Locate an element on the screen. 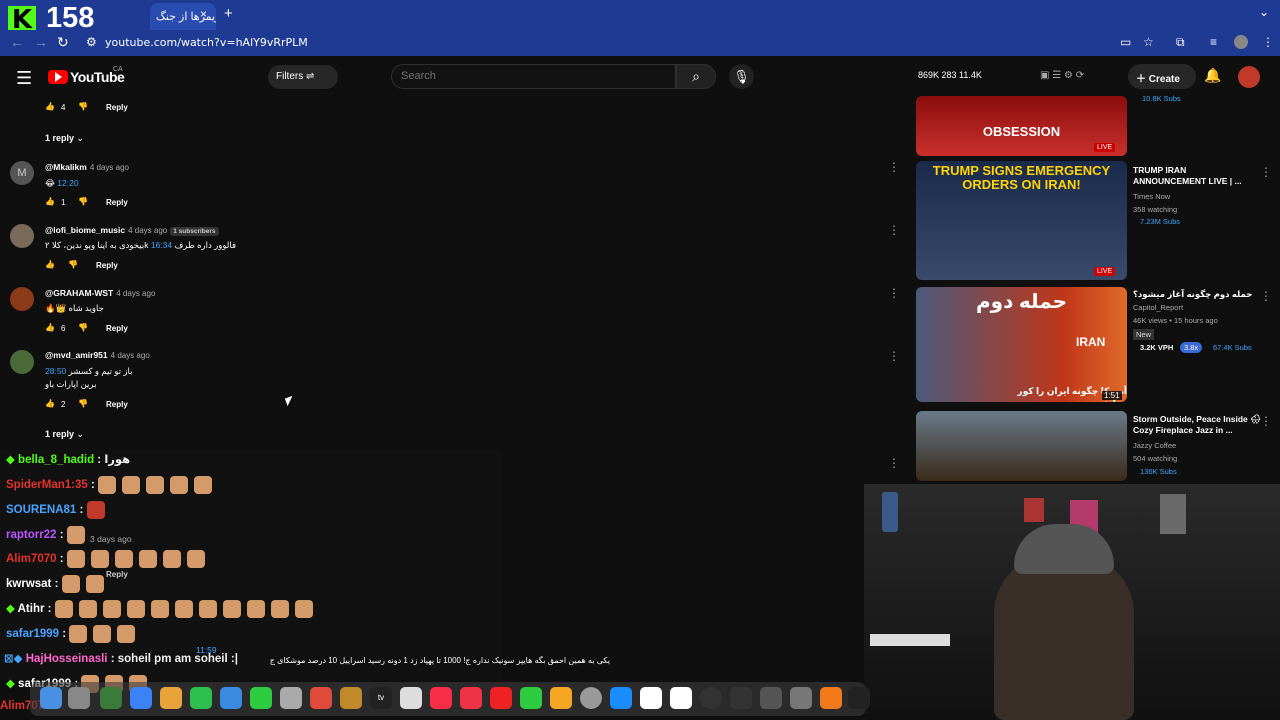 The image size is (1280, 720). channel-name: Times Now is located at coordinates (1151, 196).